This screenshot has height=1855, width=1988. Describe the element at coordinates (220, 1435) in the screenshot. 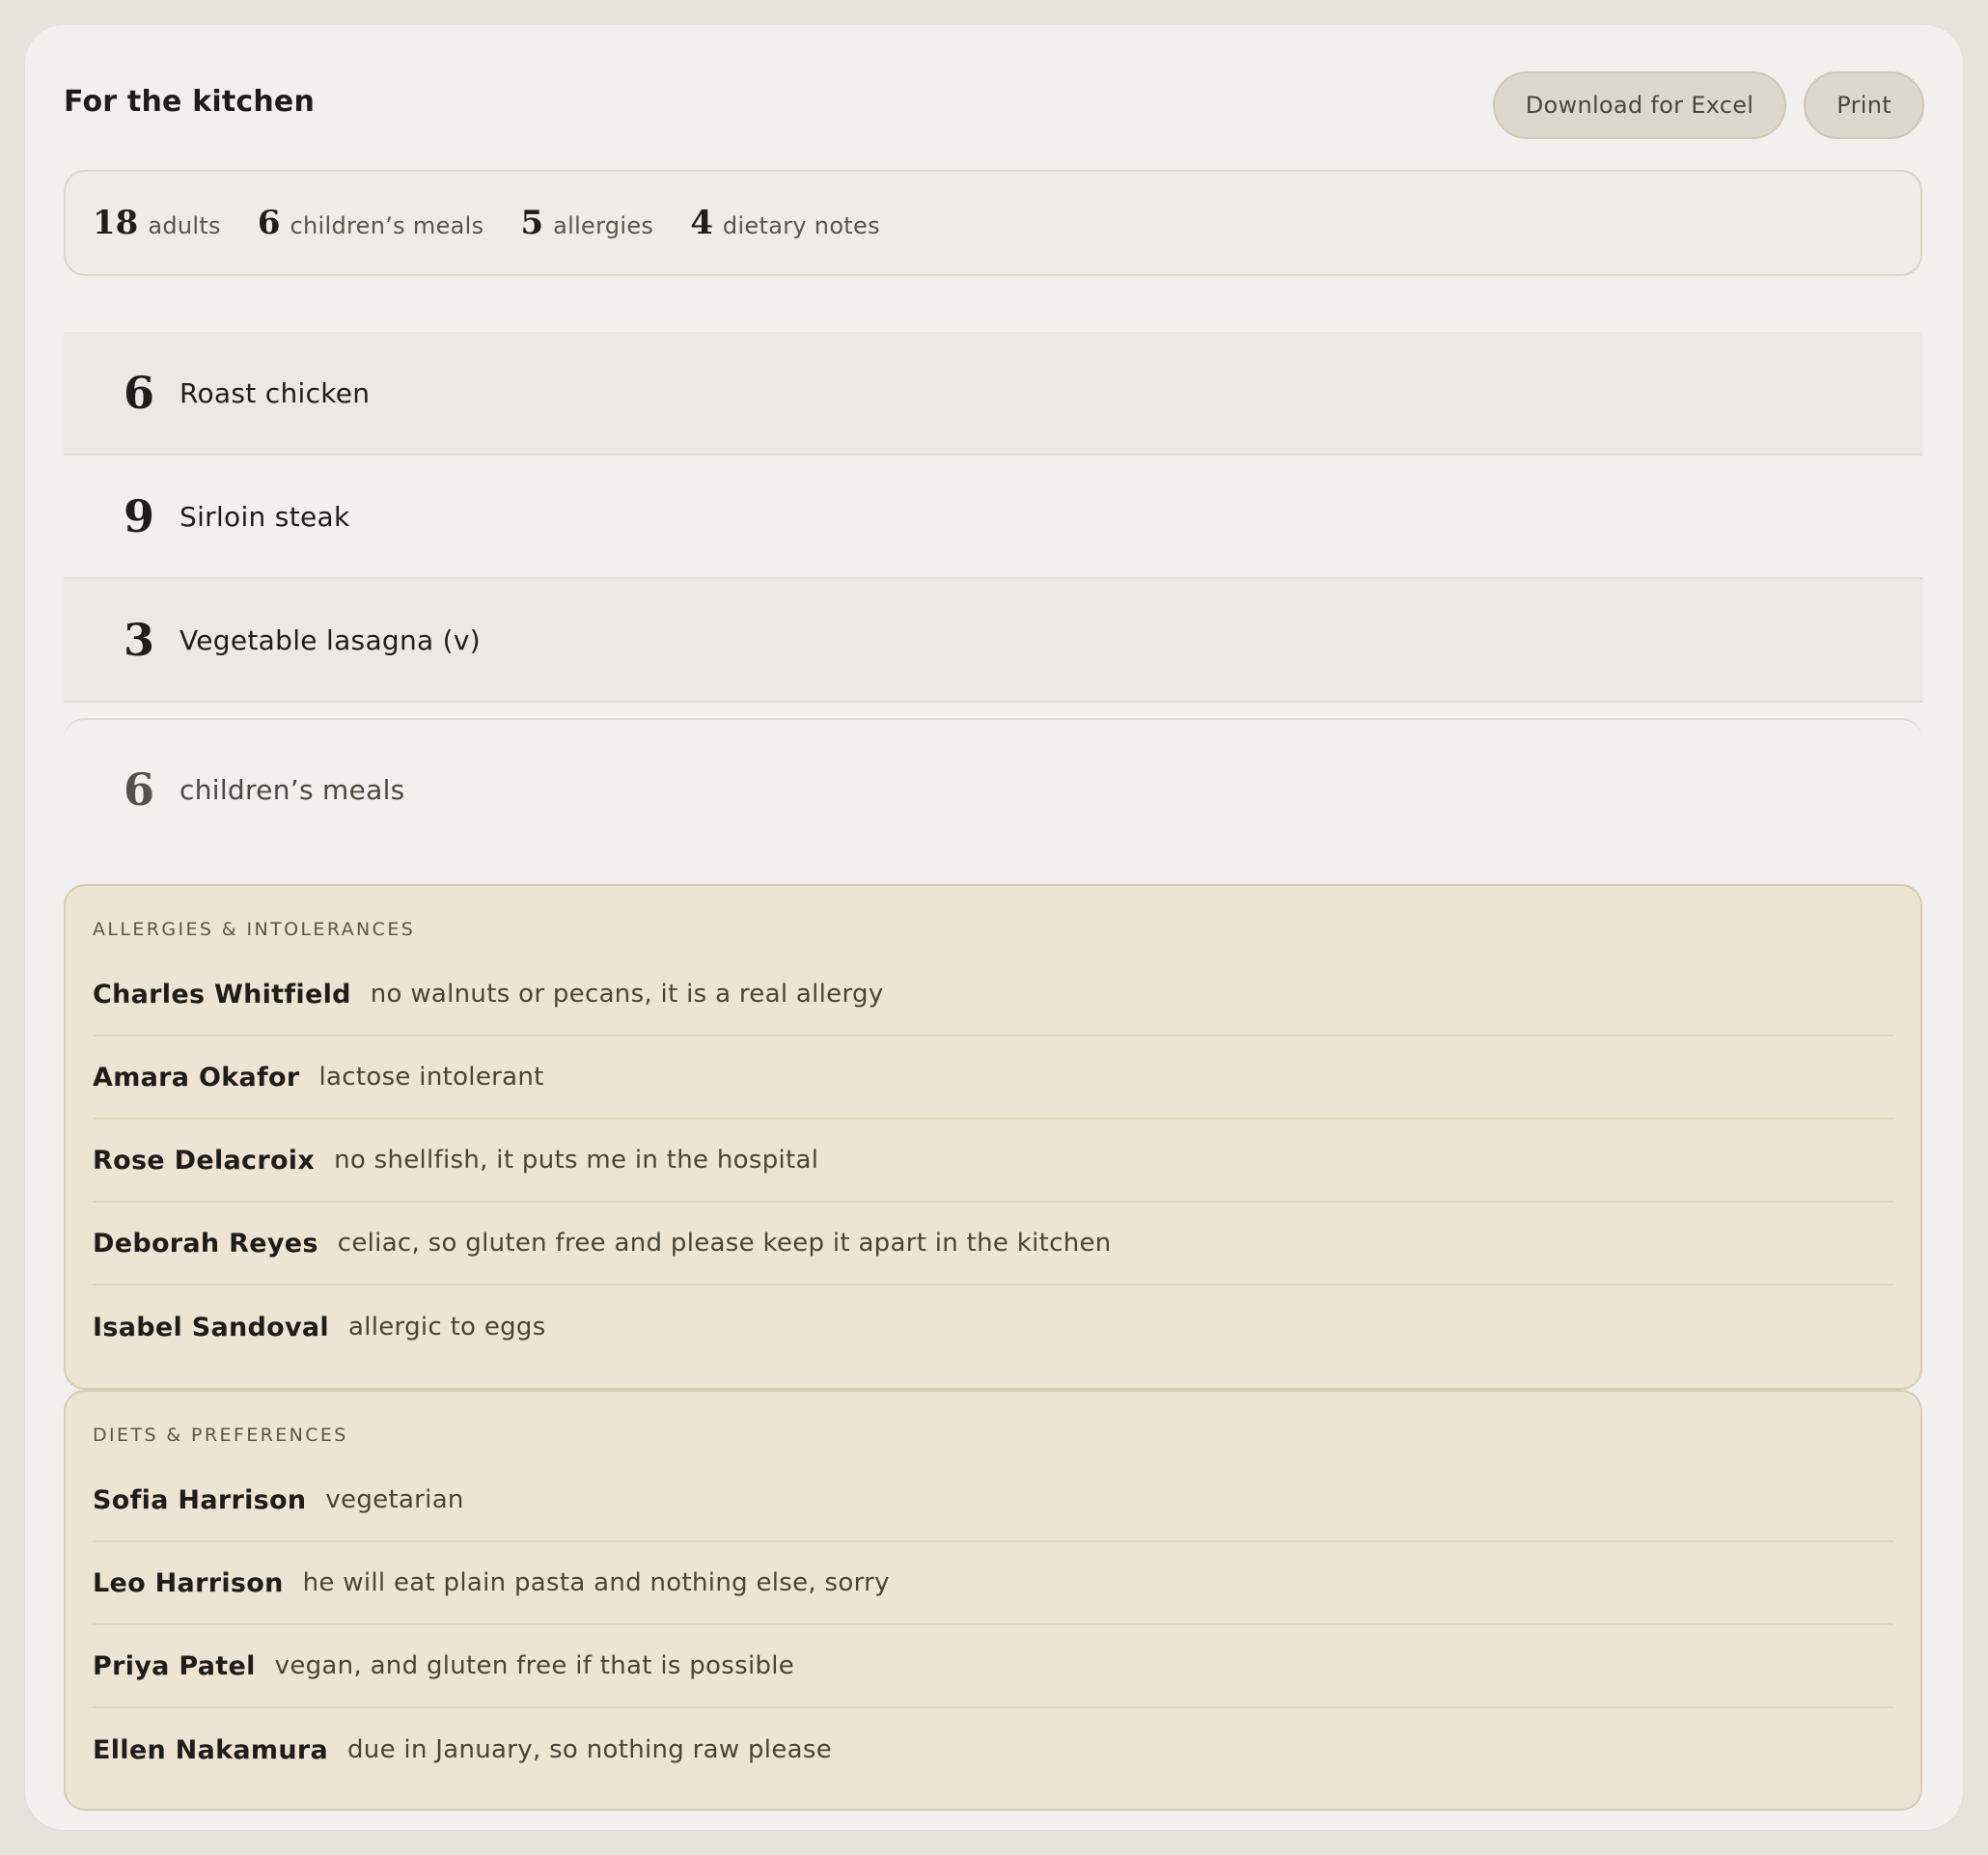

I see `section-title: DIETS & PREFERENCES` at that location.